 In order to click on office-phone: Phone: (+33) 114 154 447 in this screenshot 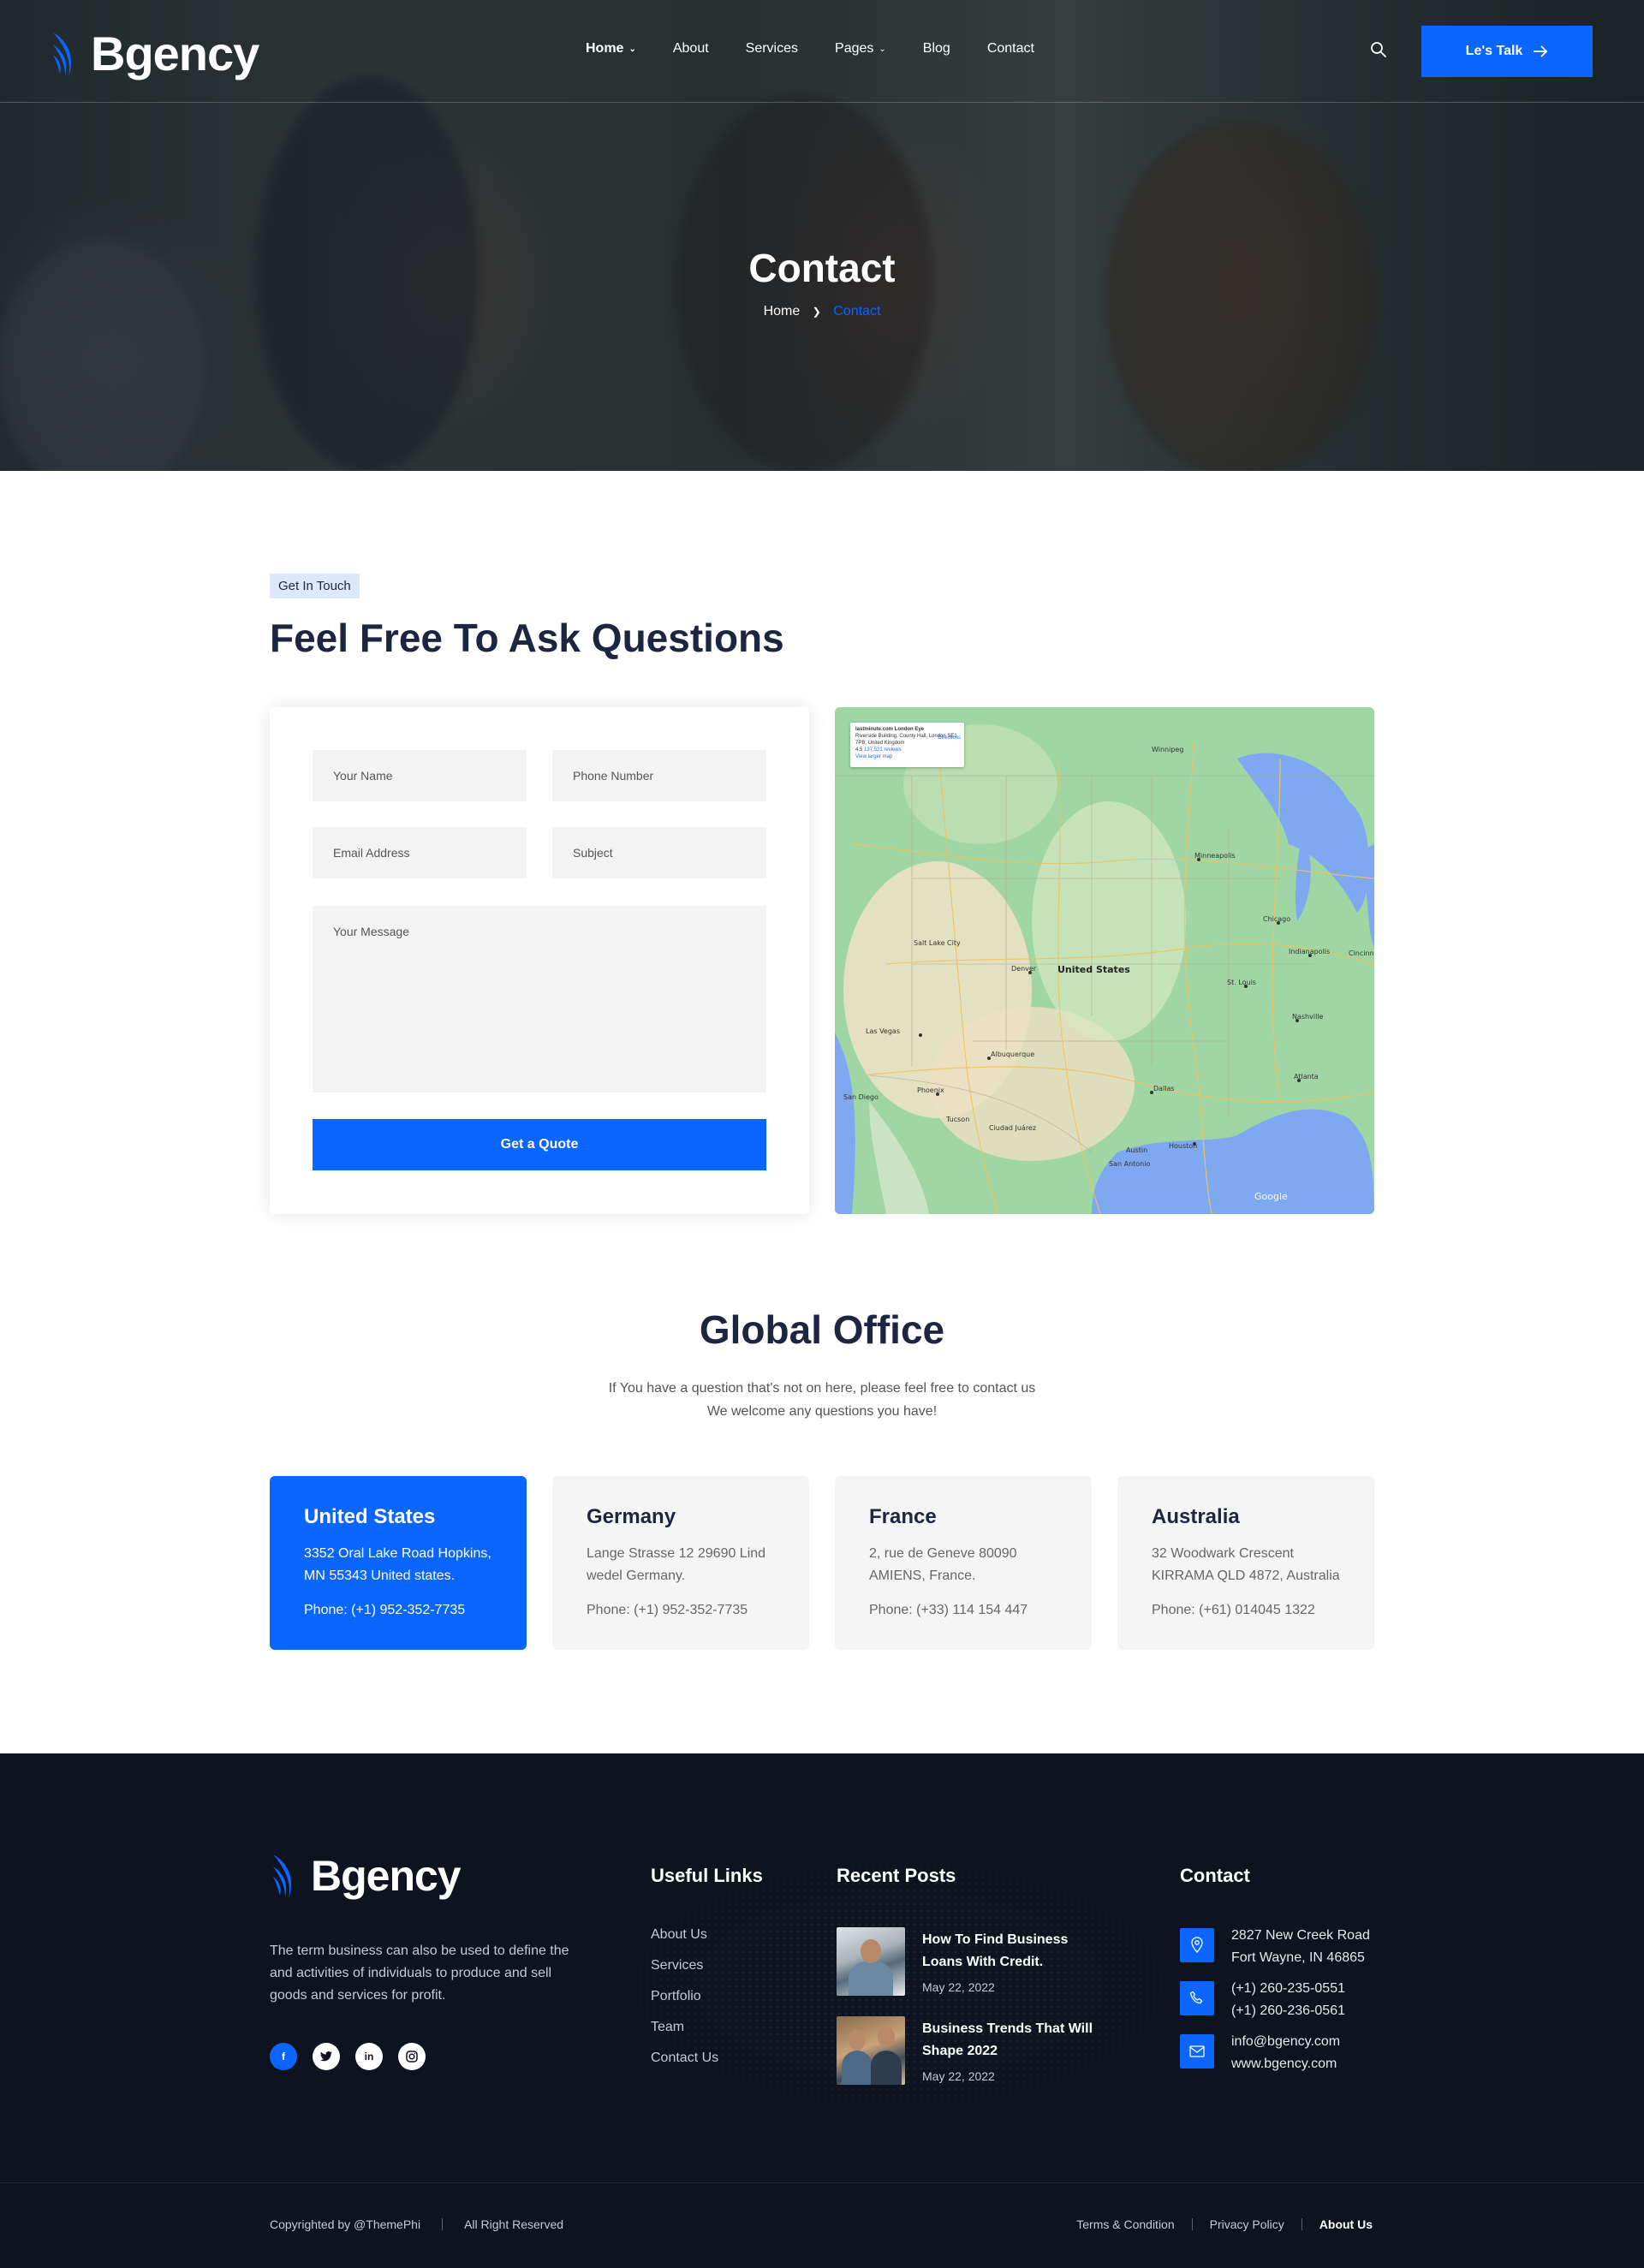, I will do `click(948, 1610)`.